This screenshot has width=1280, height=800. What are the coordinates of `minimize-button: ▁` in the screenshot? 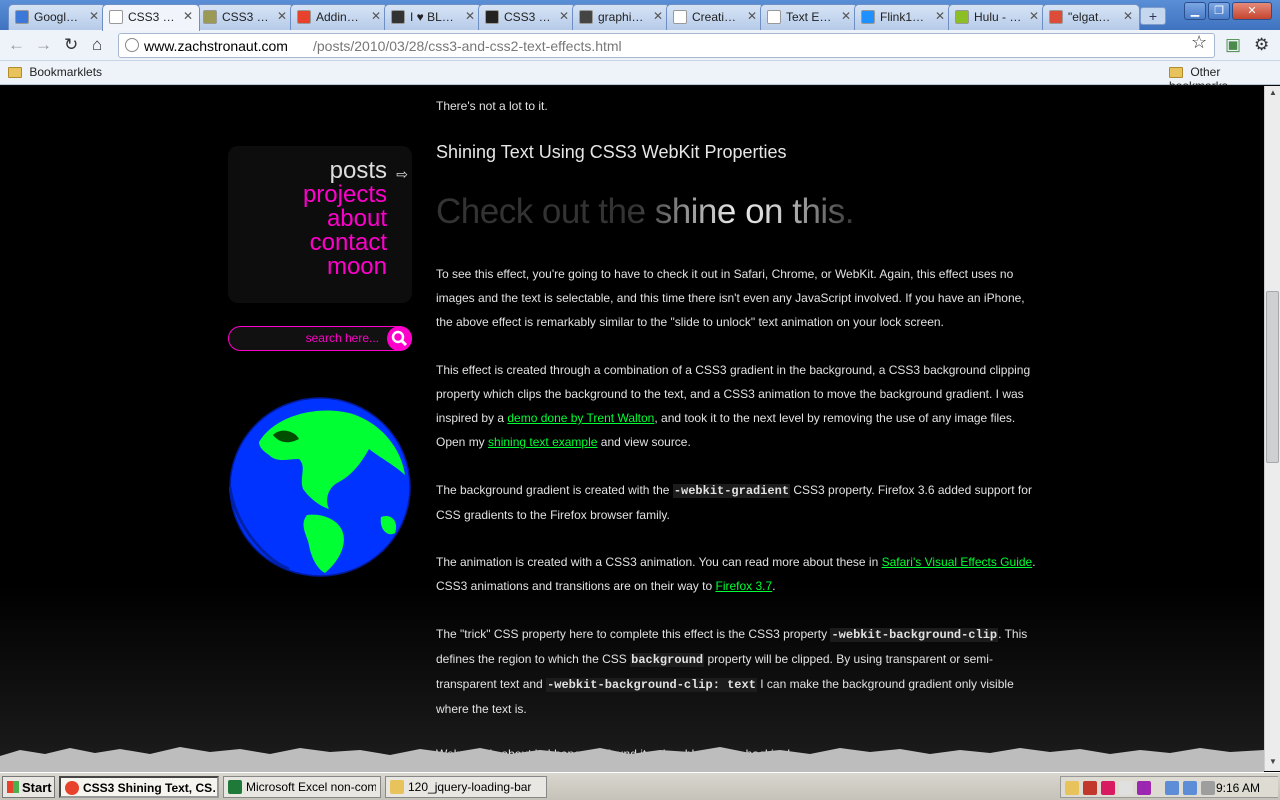 It's located at (1195, 11).